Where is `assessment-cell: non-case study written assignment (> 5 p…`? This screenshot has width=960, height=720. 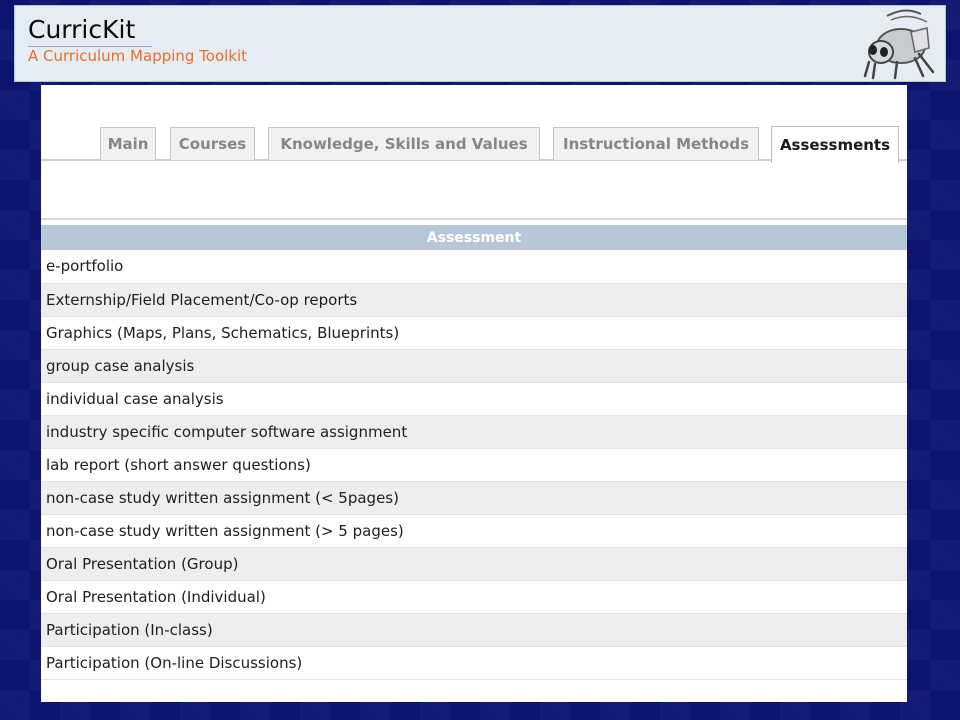 assessment-cell: non-case study written assignment (> 5 p… is located at coordinates (474, 531).